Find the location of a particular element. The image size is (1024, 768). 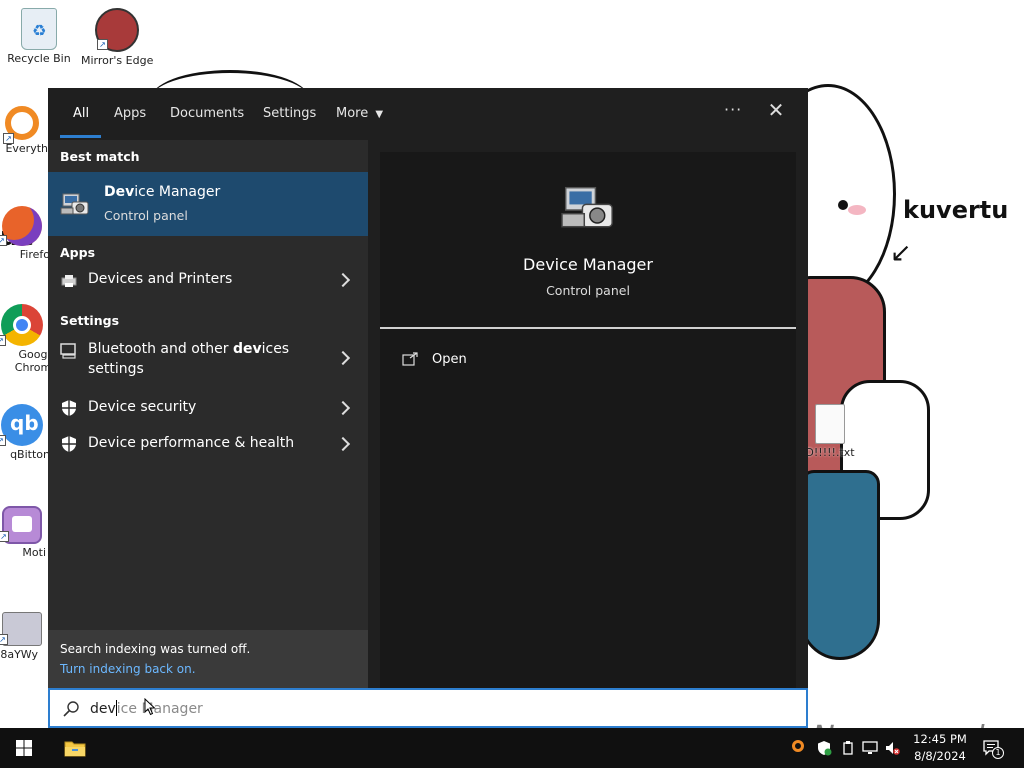

result-bluetooth-settings: Bluetooth and other devices settings is located at coordinates (208, 358).